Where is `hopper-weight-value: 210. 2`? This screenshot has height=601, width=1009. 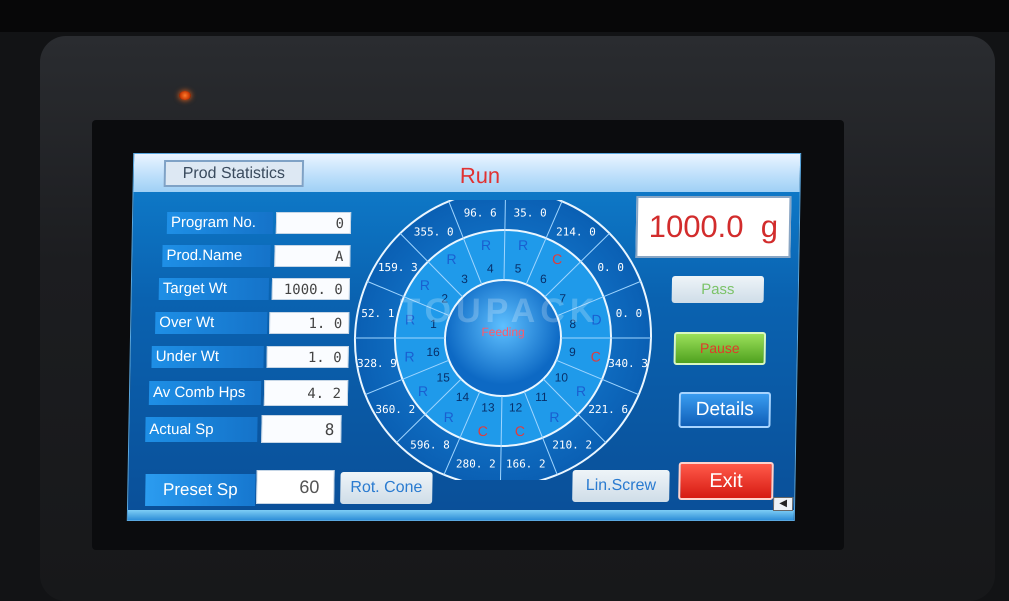
hopper-weight-value: 210. 2 is located at coordinates (572, 444).